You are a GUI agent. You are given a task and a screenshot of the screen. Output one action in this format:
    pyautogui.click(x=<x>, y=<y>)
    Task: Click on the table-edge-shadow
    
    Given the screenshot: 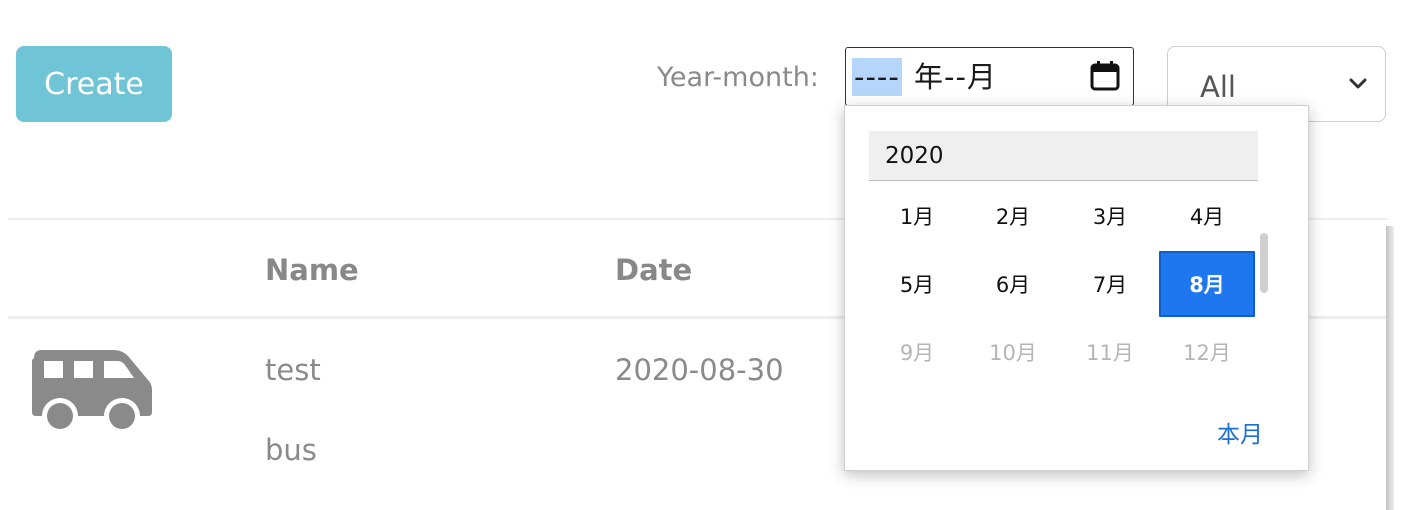 What is the action you would take?
    pyautogui.click(x=1390, y=368)
    